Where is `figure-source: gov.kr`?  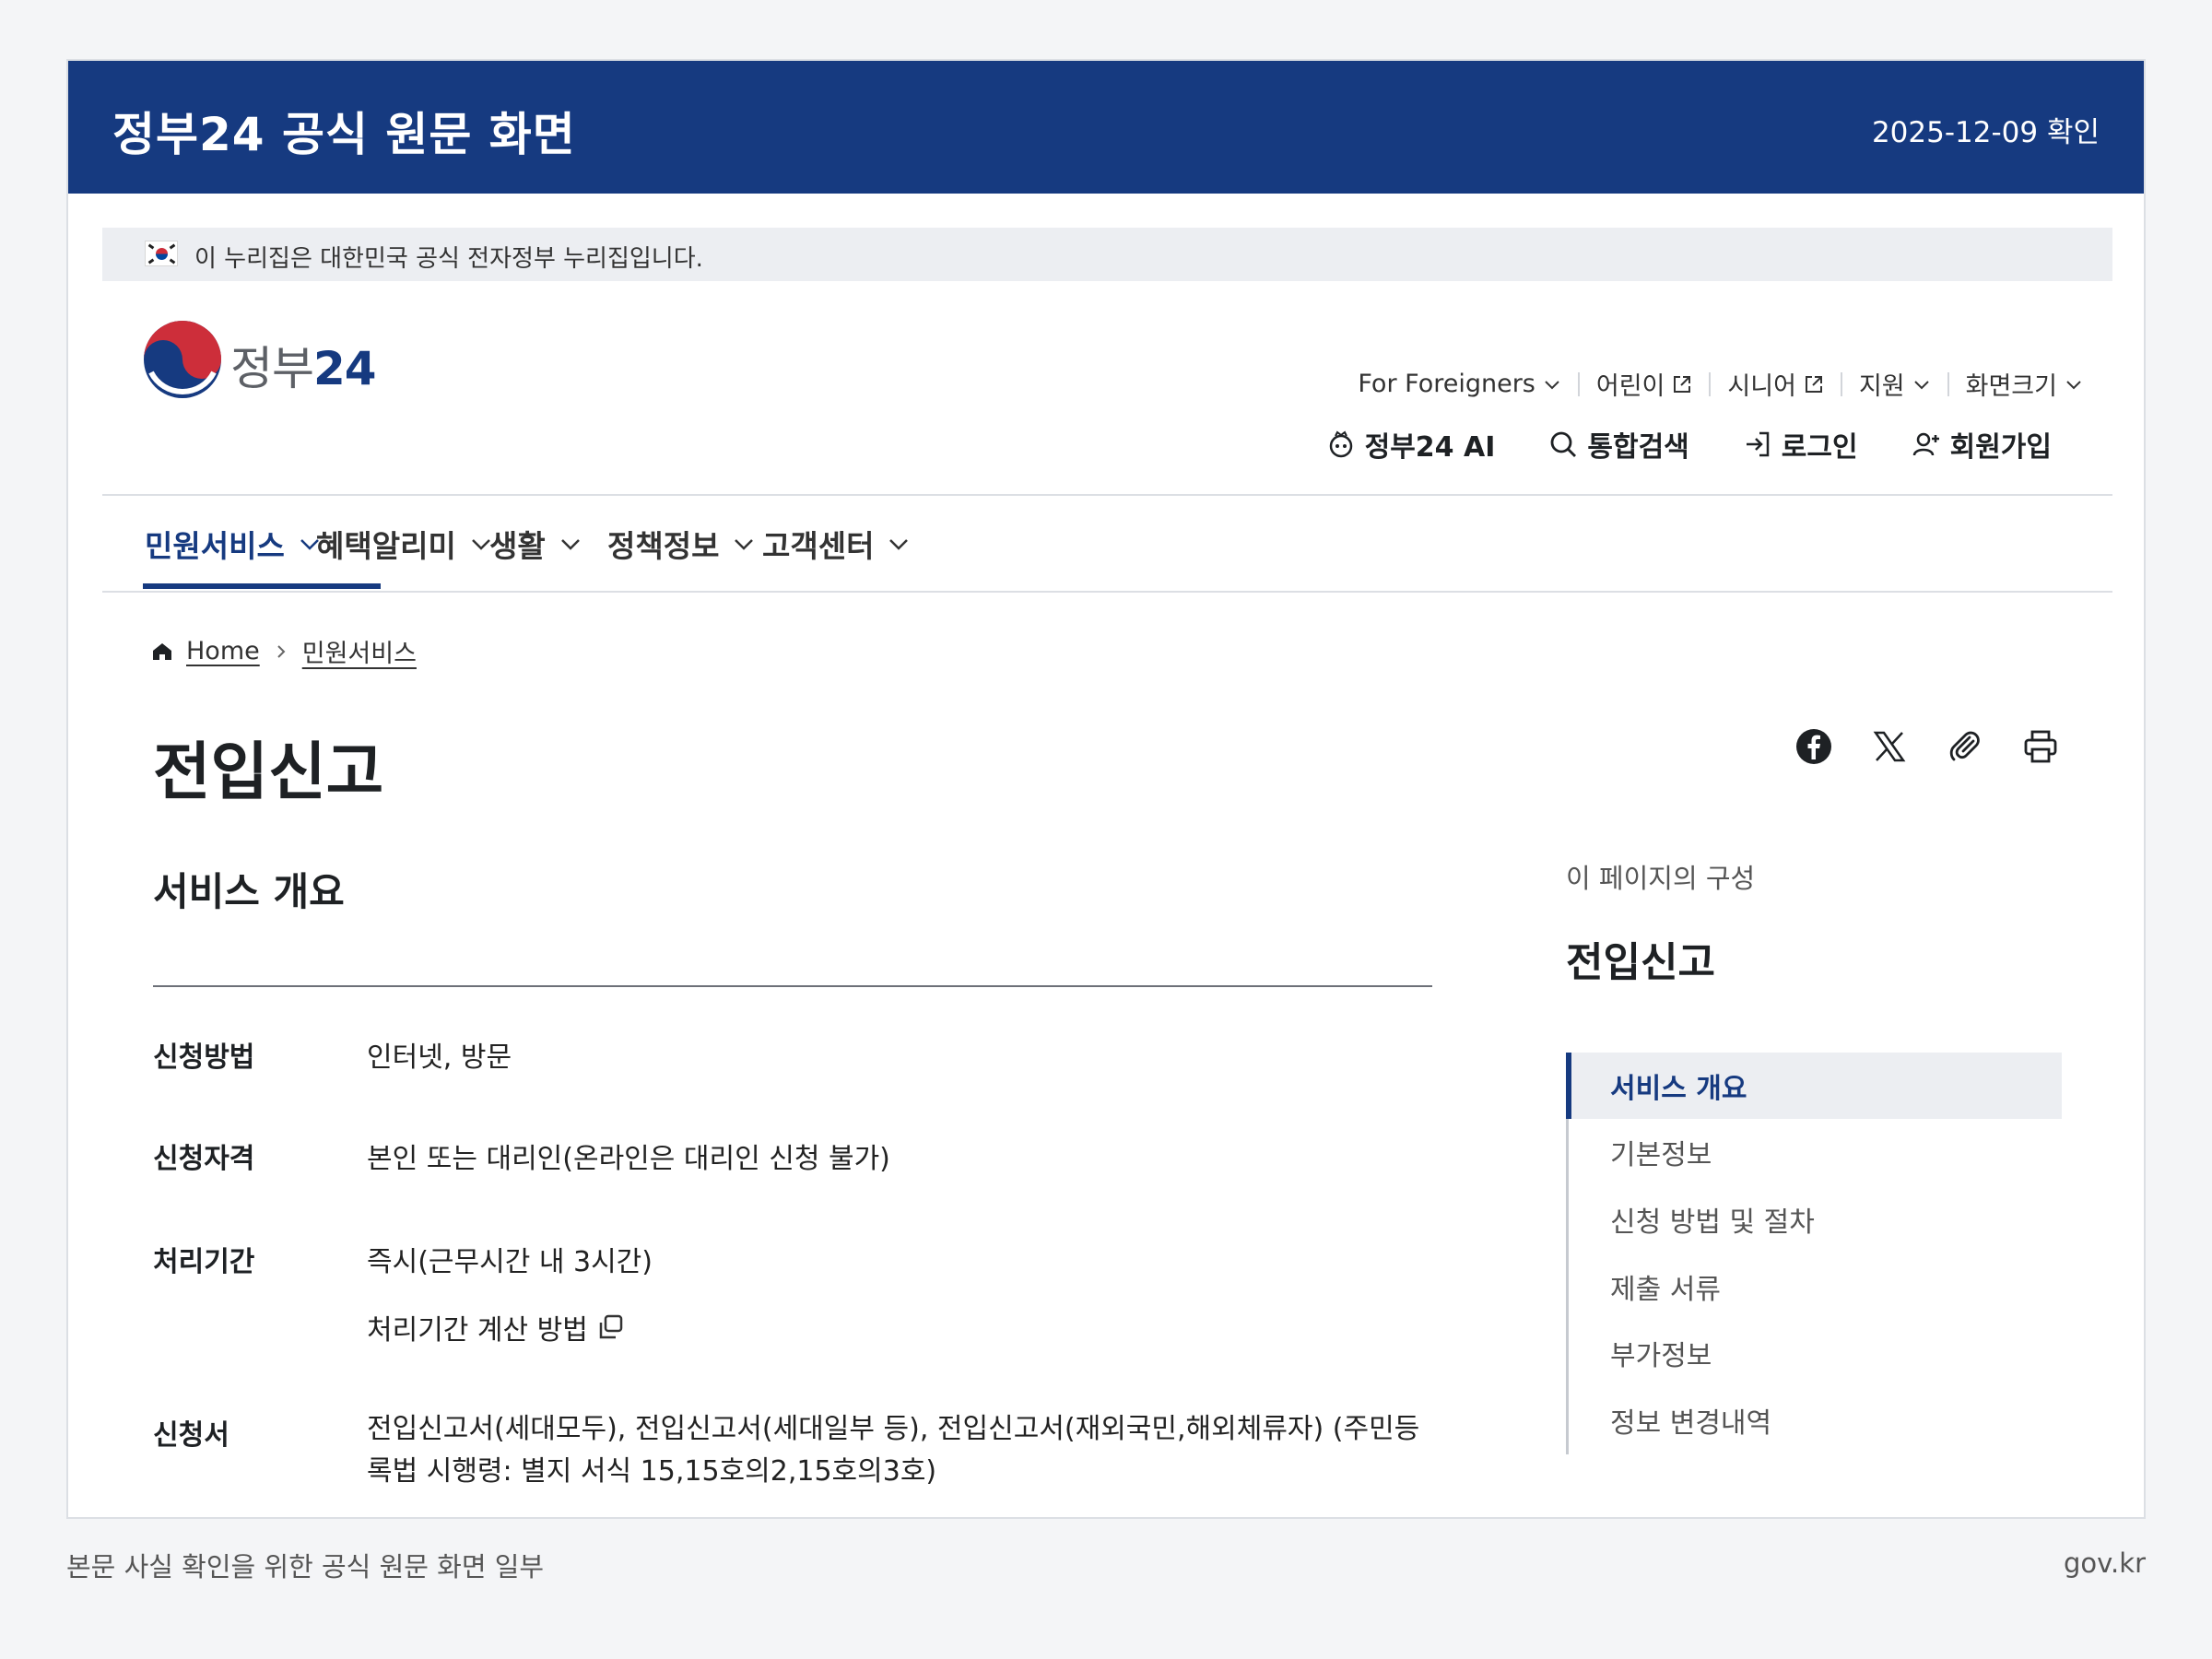
figure-source: gov.kr is located at coordinates (2105, 1563).